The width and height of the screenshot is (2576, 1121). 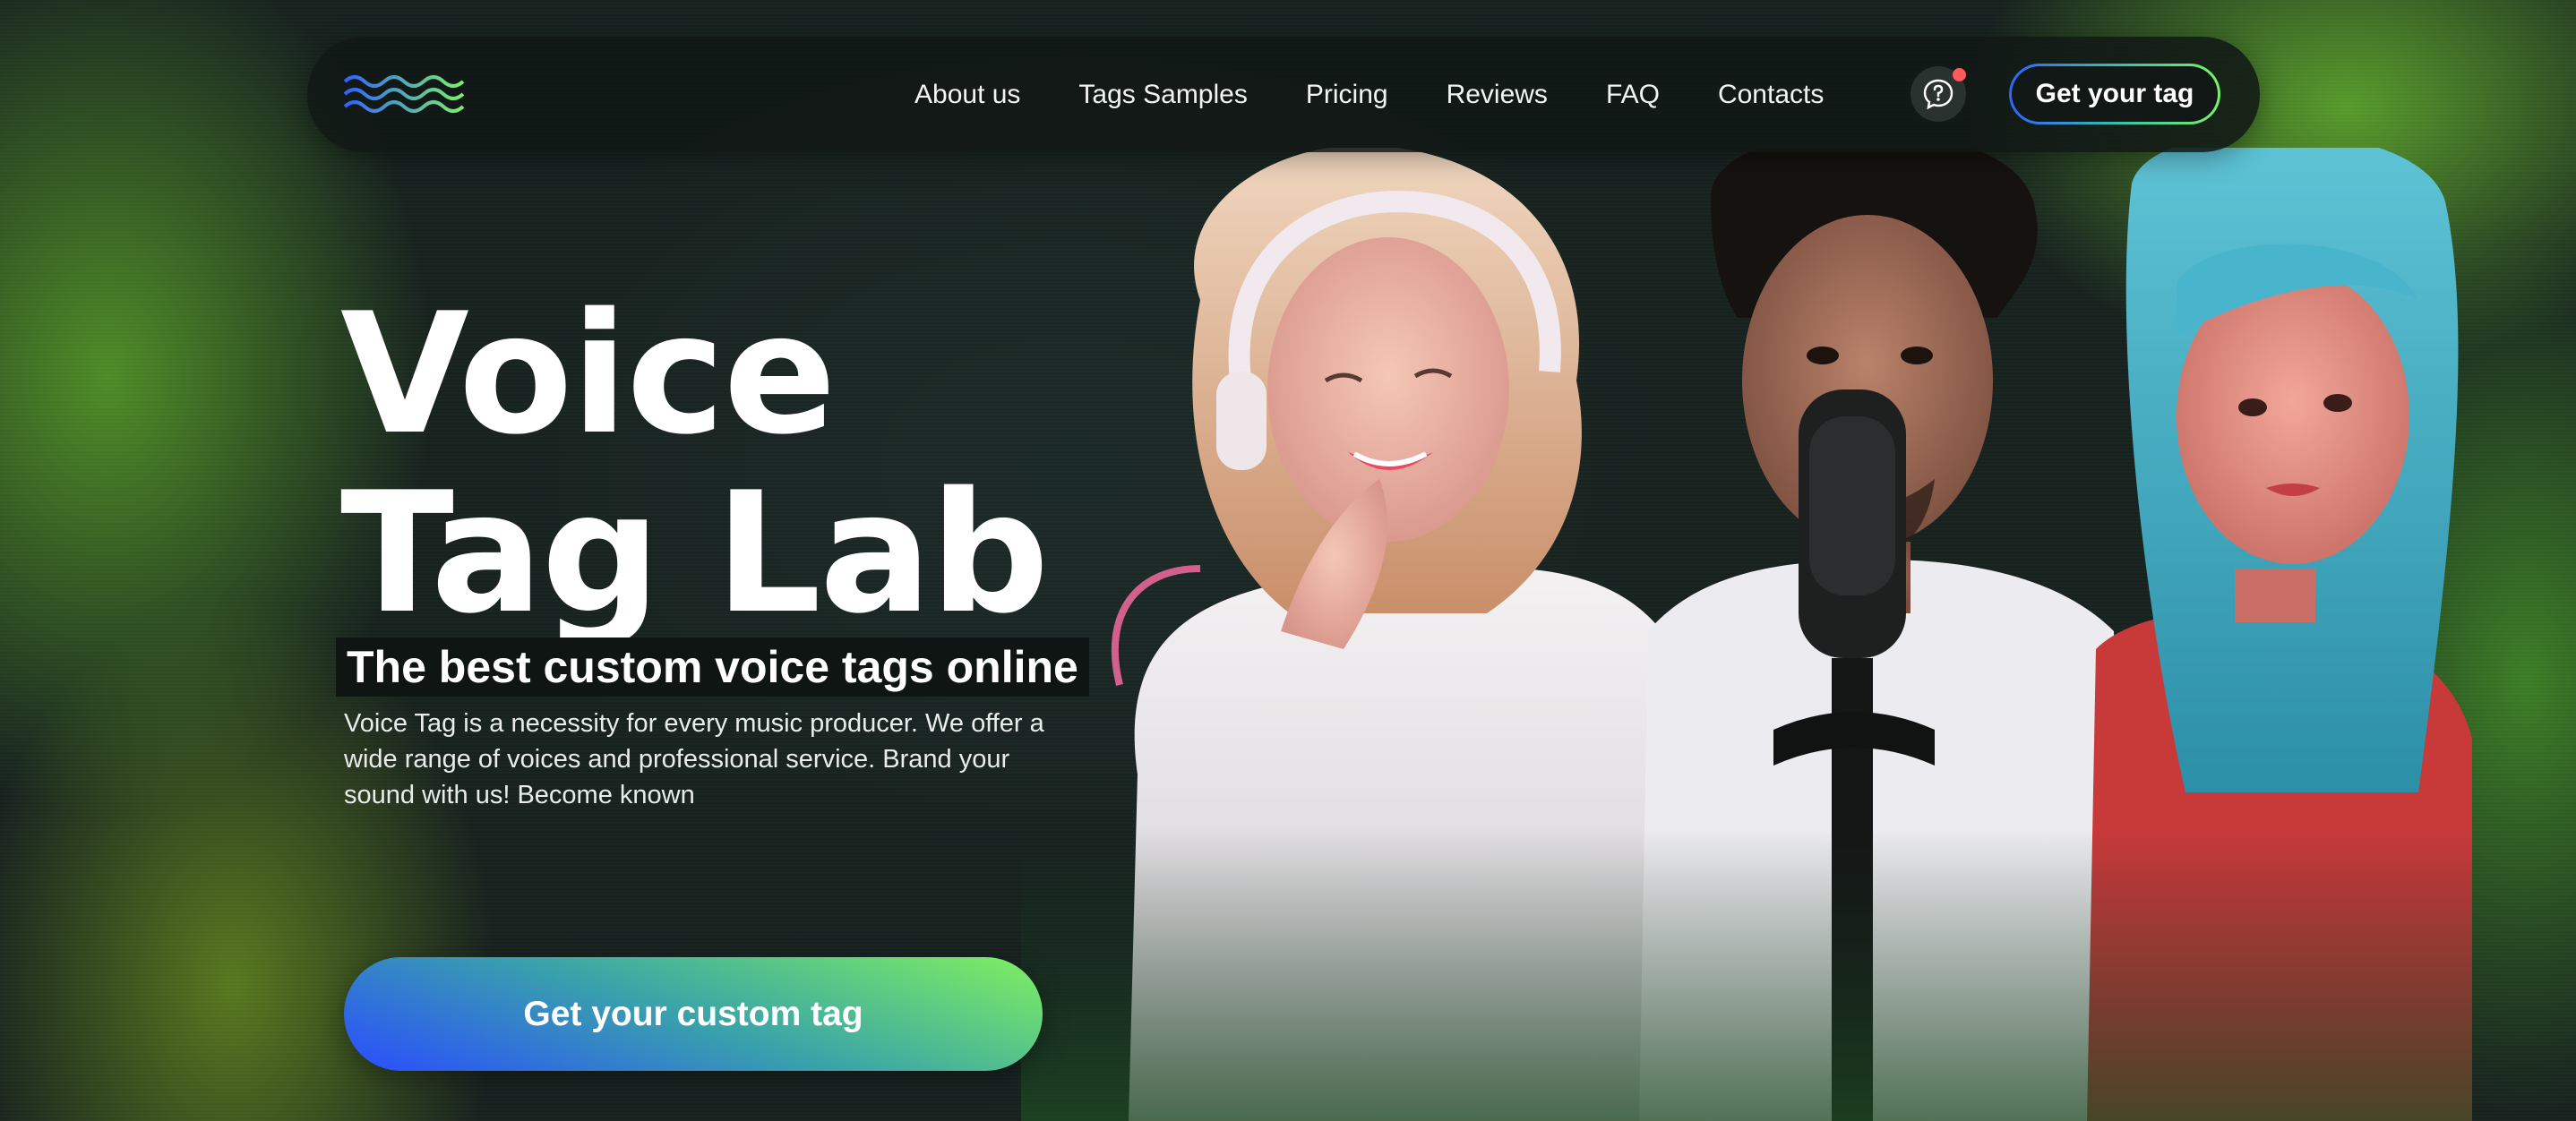 I want to click on nav-link-about-us: About us, so click(x=967, y=95).